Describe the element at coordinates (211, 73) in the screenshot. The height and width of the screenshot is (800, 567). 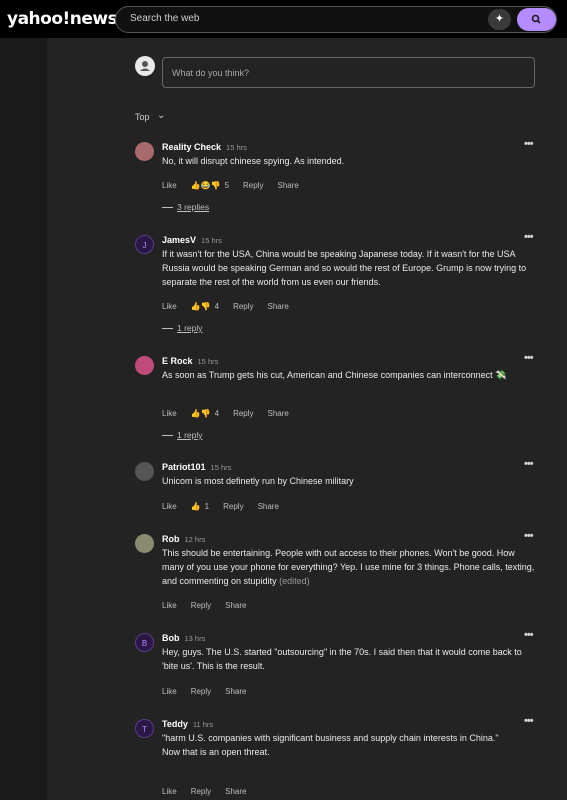
I see `comment-placeholder: What do you think?` at that location.